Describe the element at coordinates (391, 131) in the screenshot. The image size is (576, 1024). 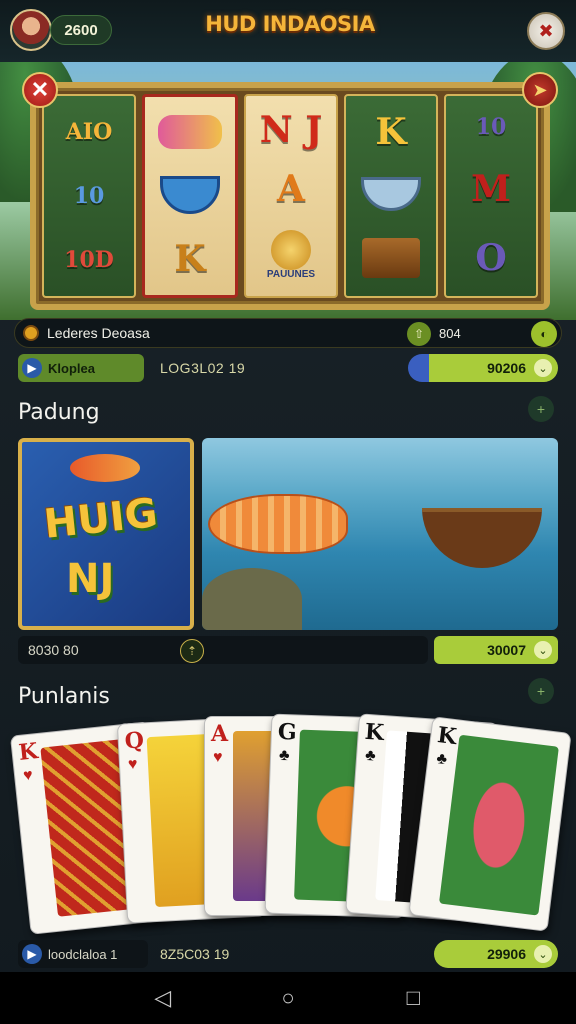
I see `reel-4-symbol-1: K` at that location.